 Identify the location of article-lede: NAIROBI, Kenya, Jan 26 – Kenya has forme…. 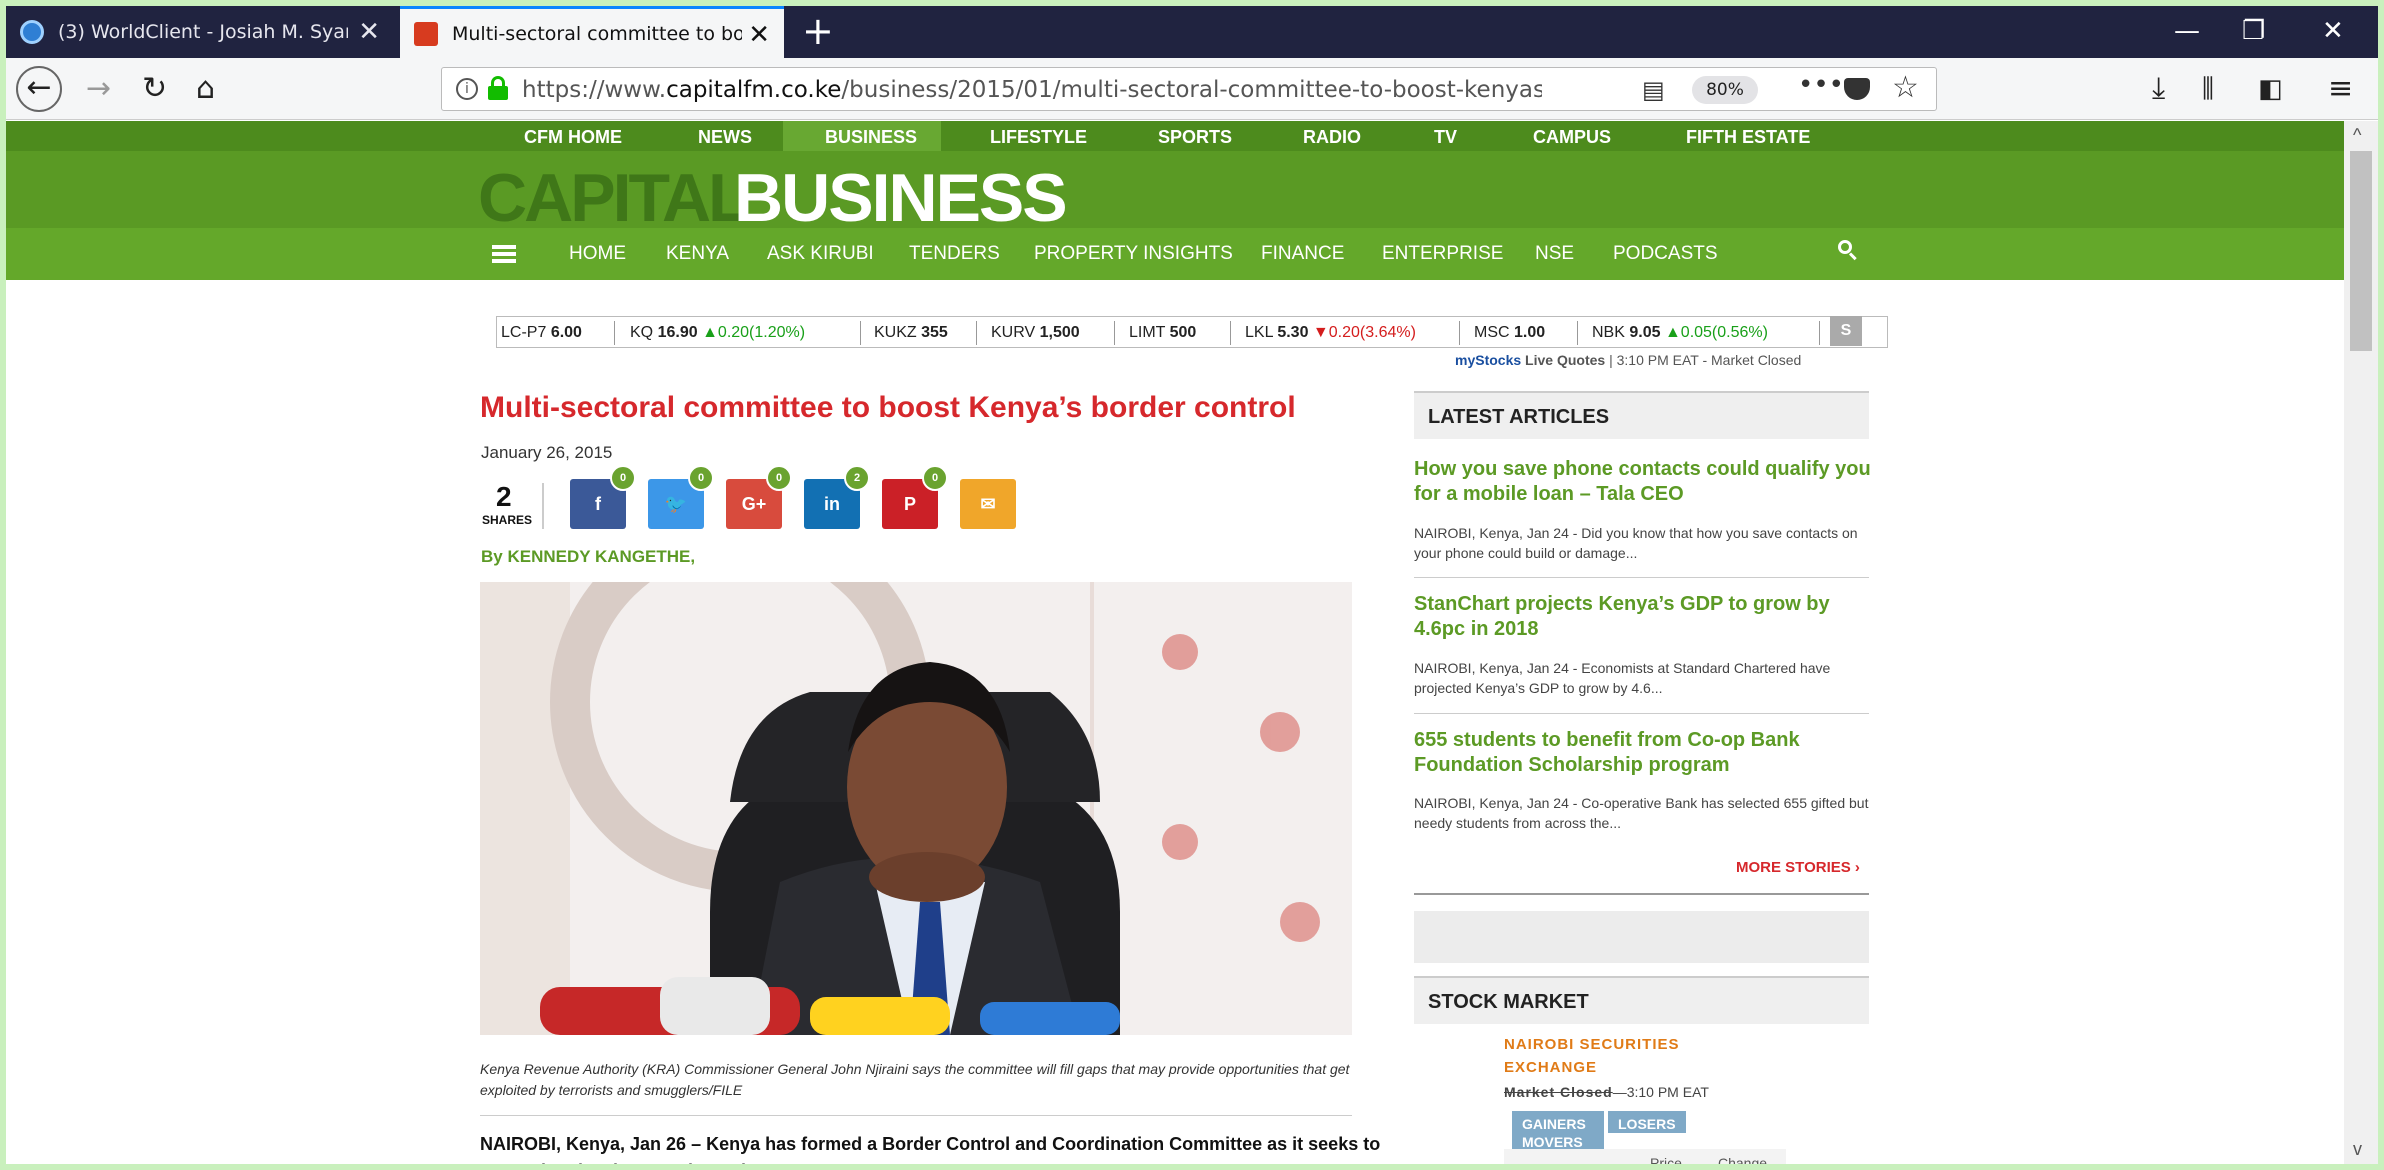
(930, 1149).